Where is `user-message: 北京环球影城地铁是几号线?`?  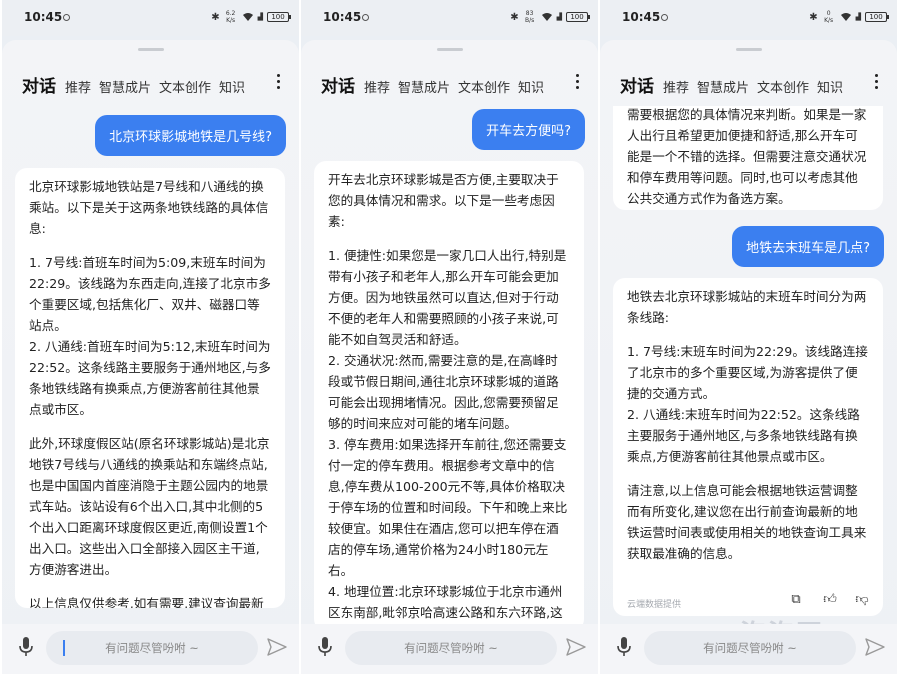
user-message: 北京环球影城地铁是几号线? is located at coordinates (190, 135).